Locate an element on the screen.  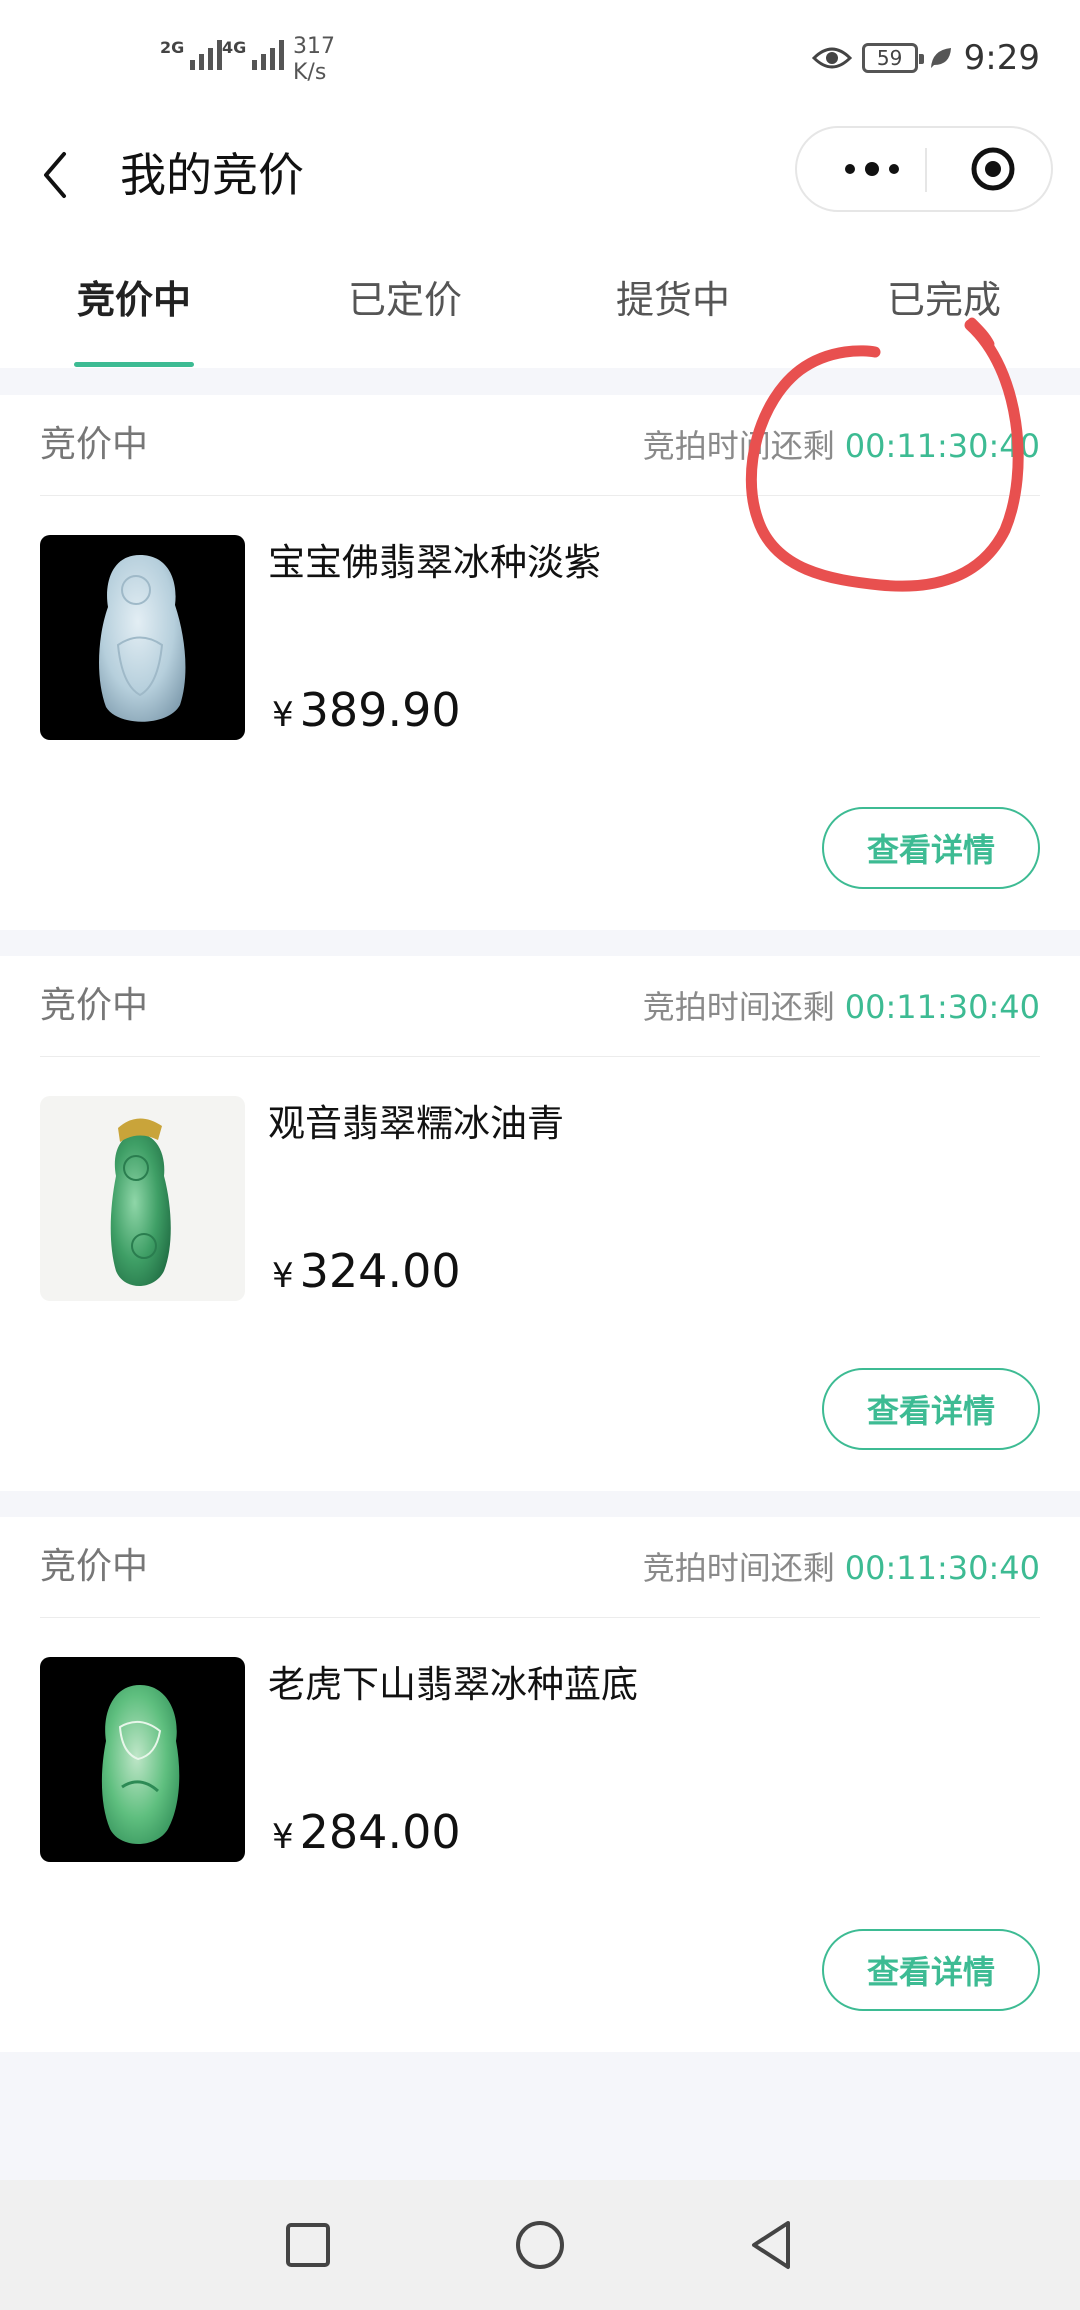
nav-bar: 我的竞价 is located at coordinates (540, 175).